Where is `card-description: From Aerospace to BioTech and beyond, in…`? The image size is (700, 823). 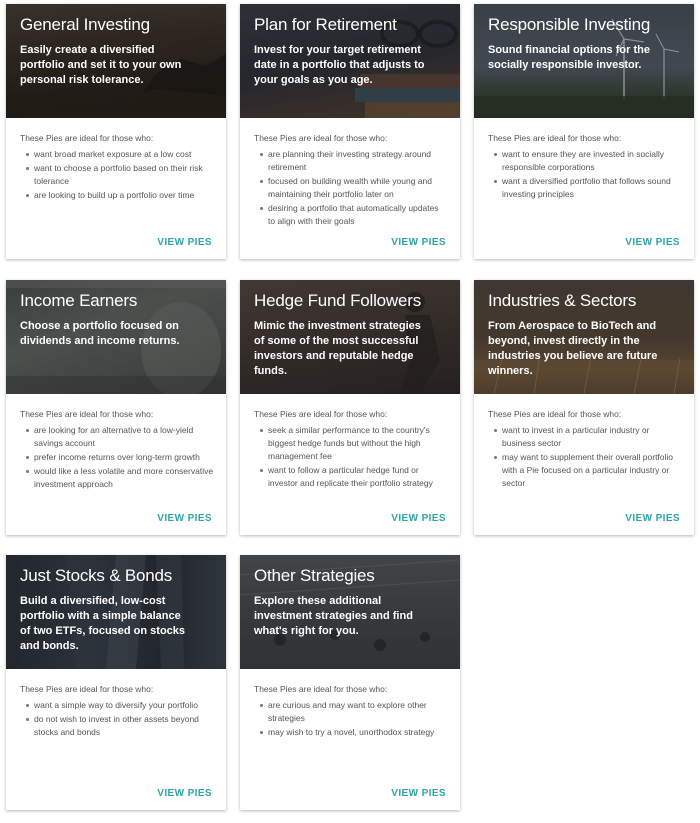
card-description: From Aerospace to BioTech and beyond, in… is located at coordinates (573, 348).